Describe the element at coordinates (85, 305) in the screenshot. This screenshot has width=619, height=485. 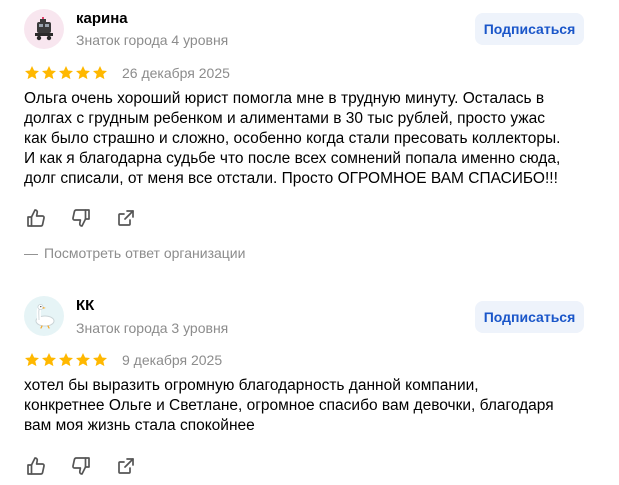
I see `author-name: КК` at that location.